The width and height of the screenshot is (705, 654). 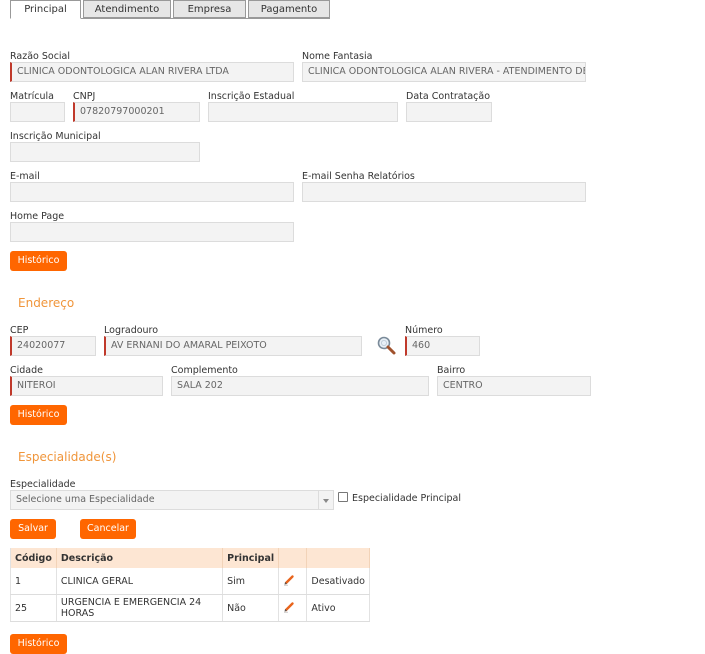 What do you see at coordinates (108, 529) in the screenshot?
I see `cancelar-button: Cancelar` at bounding box center [108, 529].